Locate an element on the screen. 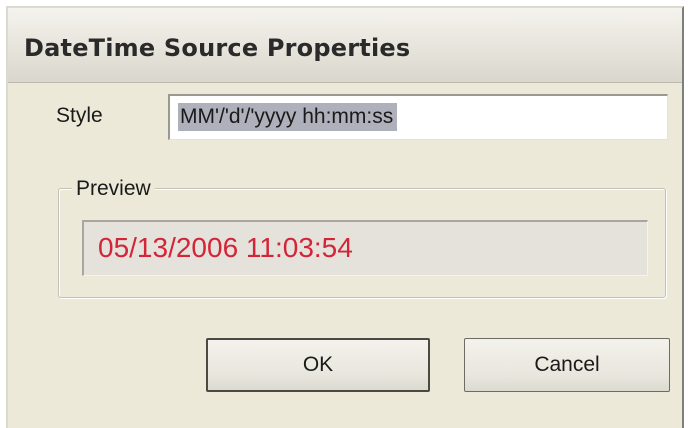 This screenshot has width=692, height=428. preview-box: 05/13/2006 11:03:54 is located at coordinates (365, 248).